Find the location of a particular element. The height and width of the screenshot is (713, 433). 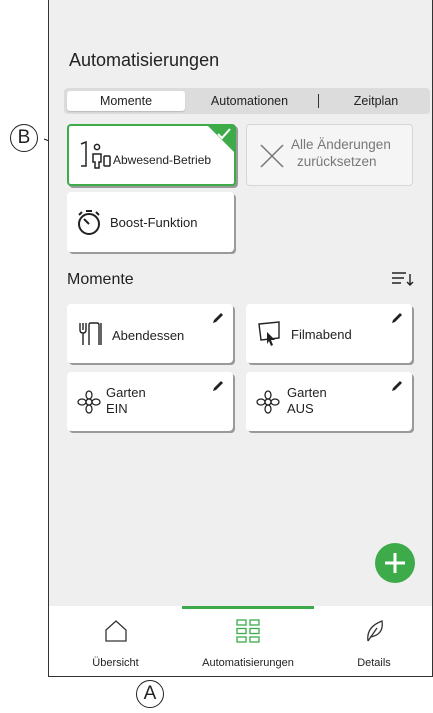

reset-label-line1: Alle Änderungen is located at coordinates (341, 144).